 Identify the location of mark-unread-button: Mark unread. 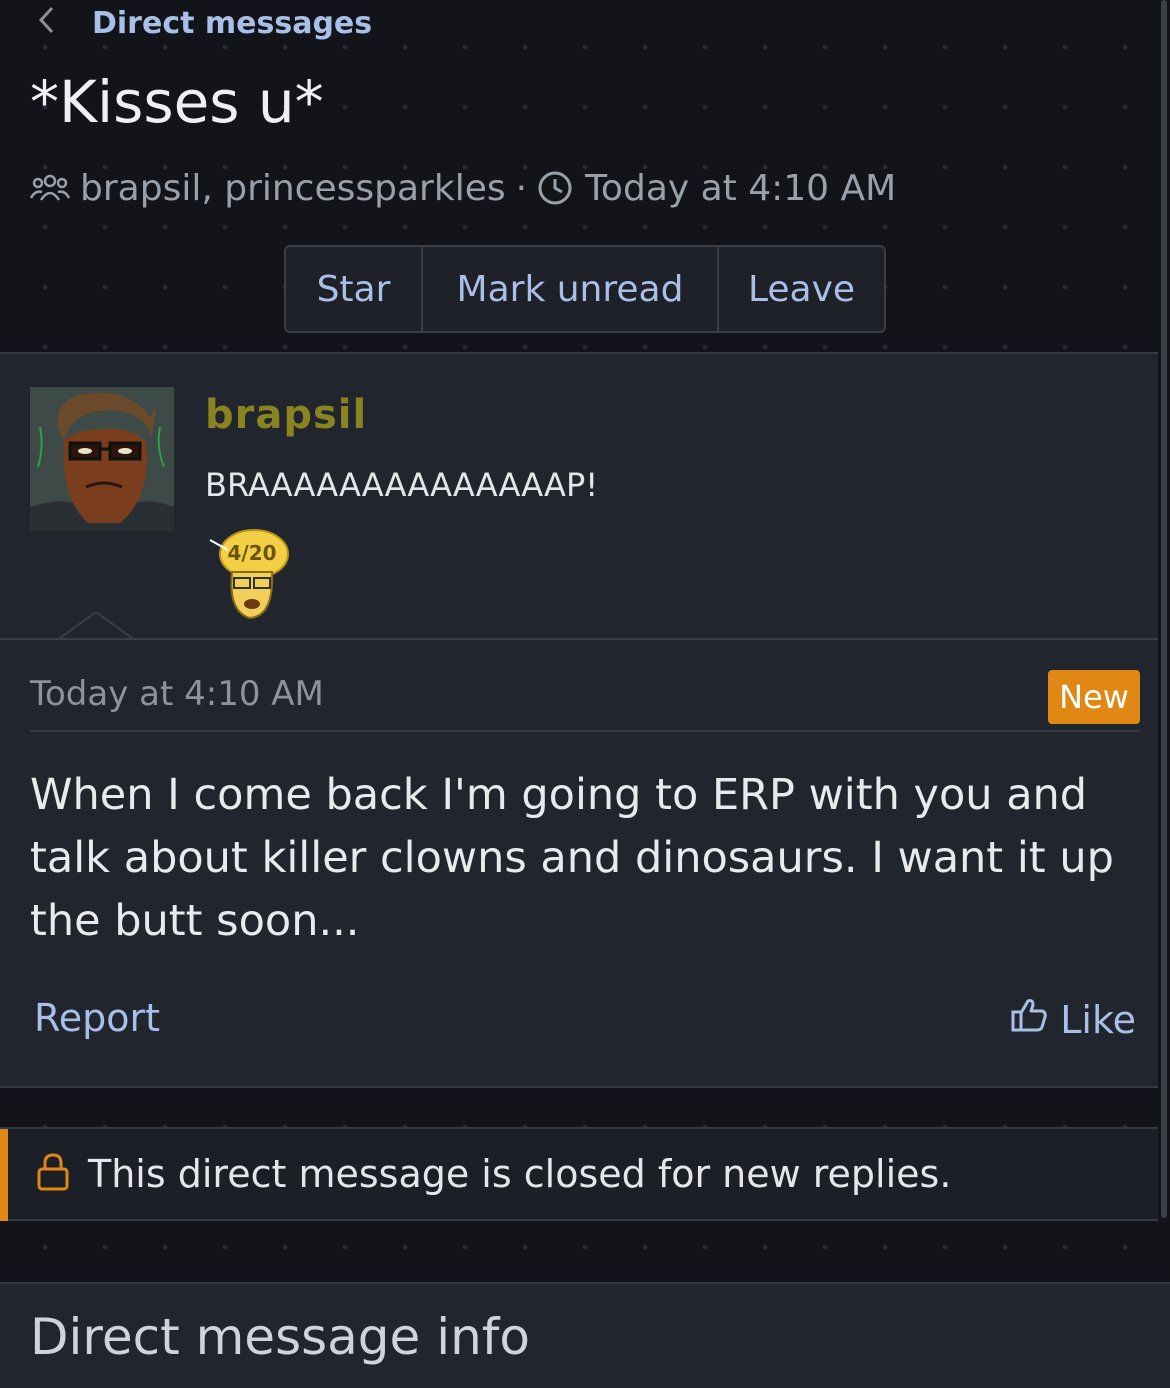
(569, 289).